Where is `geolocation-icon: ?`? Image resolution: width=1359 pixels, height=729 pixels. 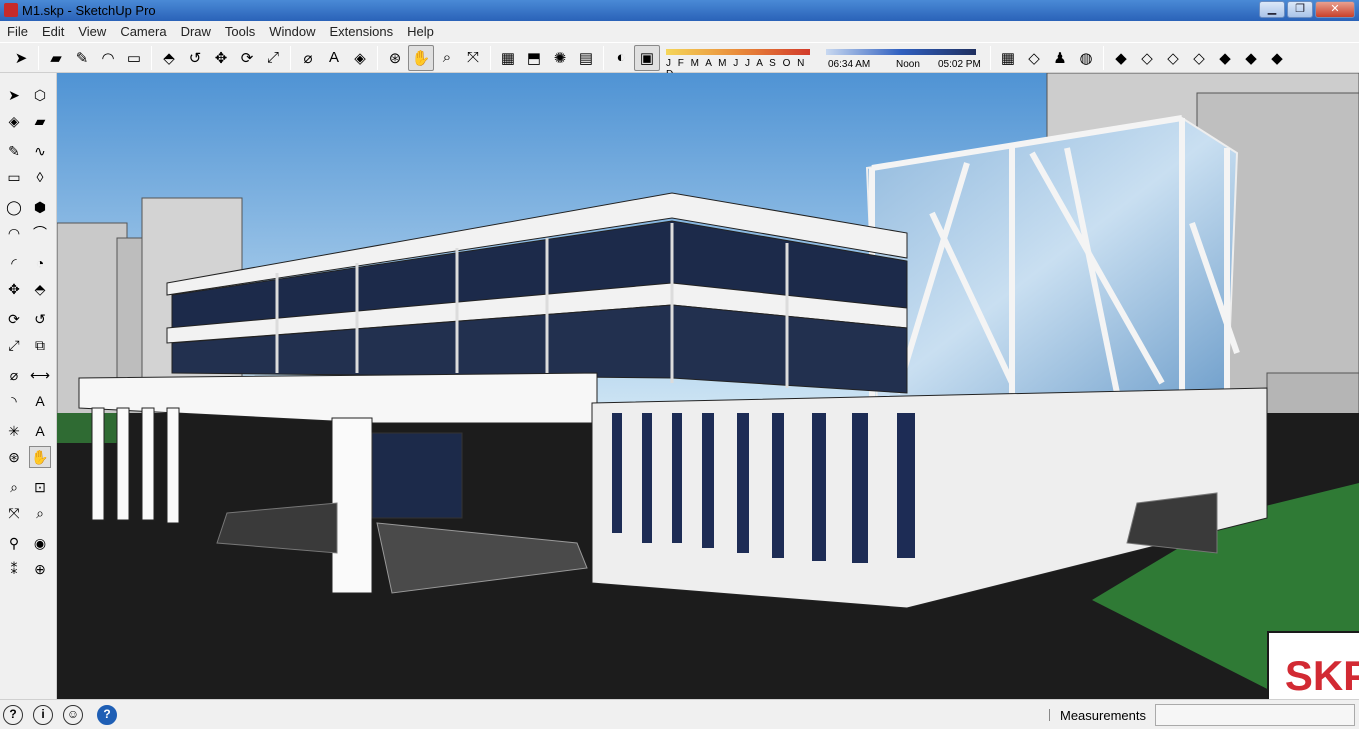
geolocation-icon: ? is located at coordinates (13, 715).